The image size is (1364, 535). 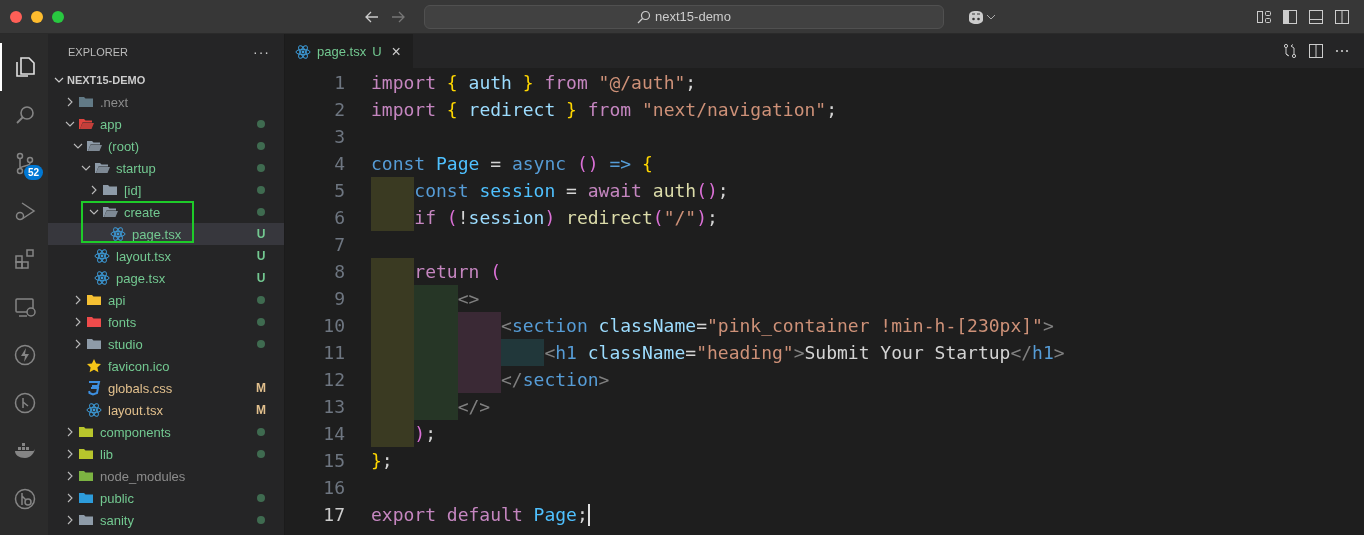 What do you see at coordinates (166, 366) in the screenshot?
I see `file-row: favicon.ico` at bounding box center [166, 366].